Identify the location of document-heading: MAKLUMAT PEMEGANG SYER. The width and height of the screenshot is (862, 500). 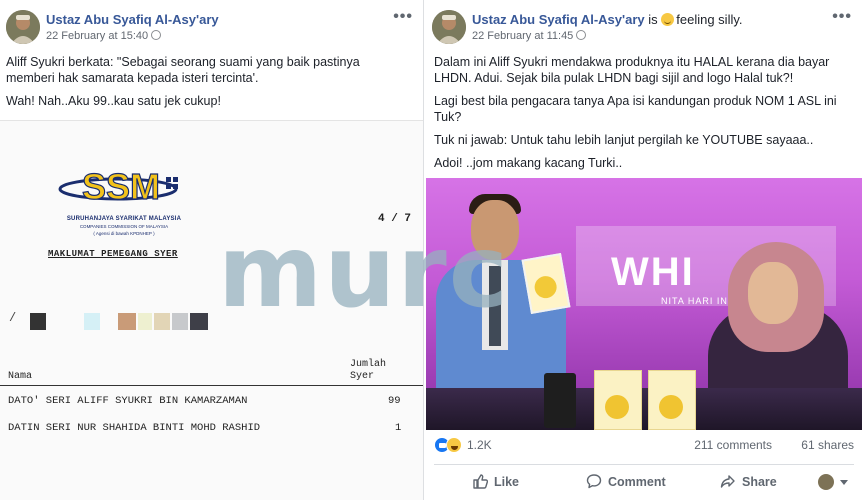
(113, 254).